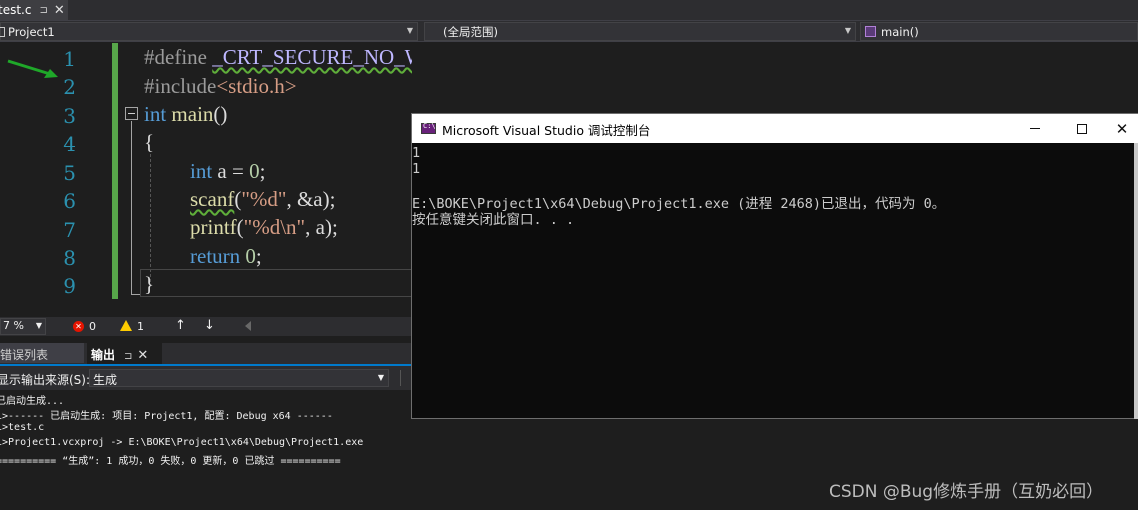 The image size is (1138, 510). I want to click on punctuation: }, so click(149, 284).